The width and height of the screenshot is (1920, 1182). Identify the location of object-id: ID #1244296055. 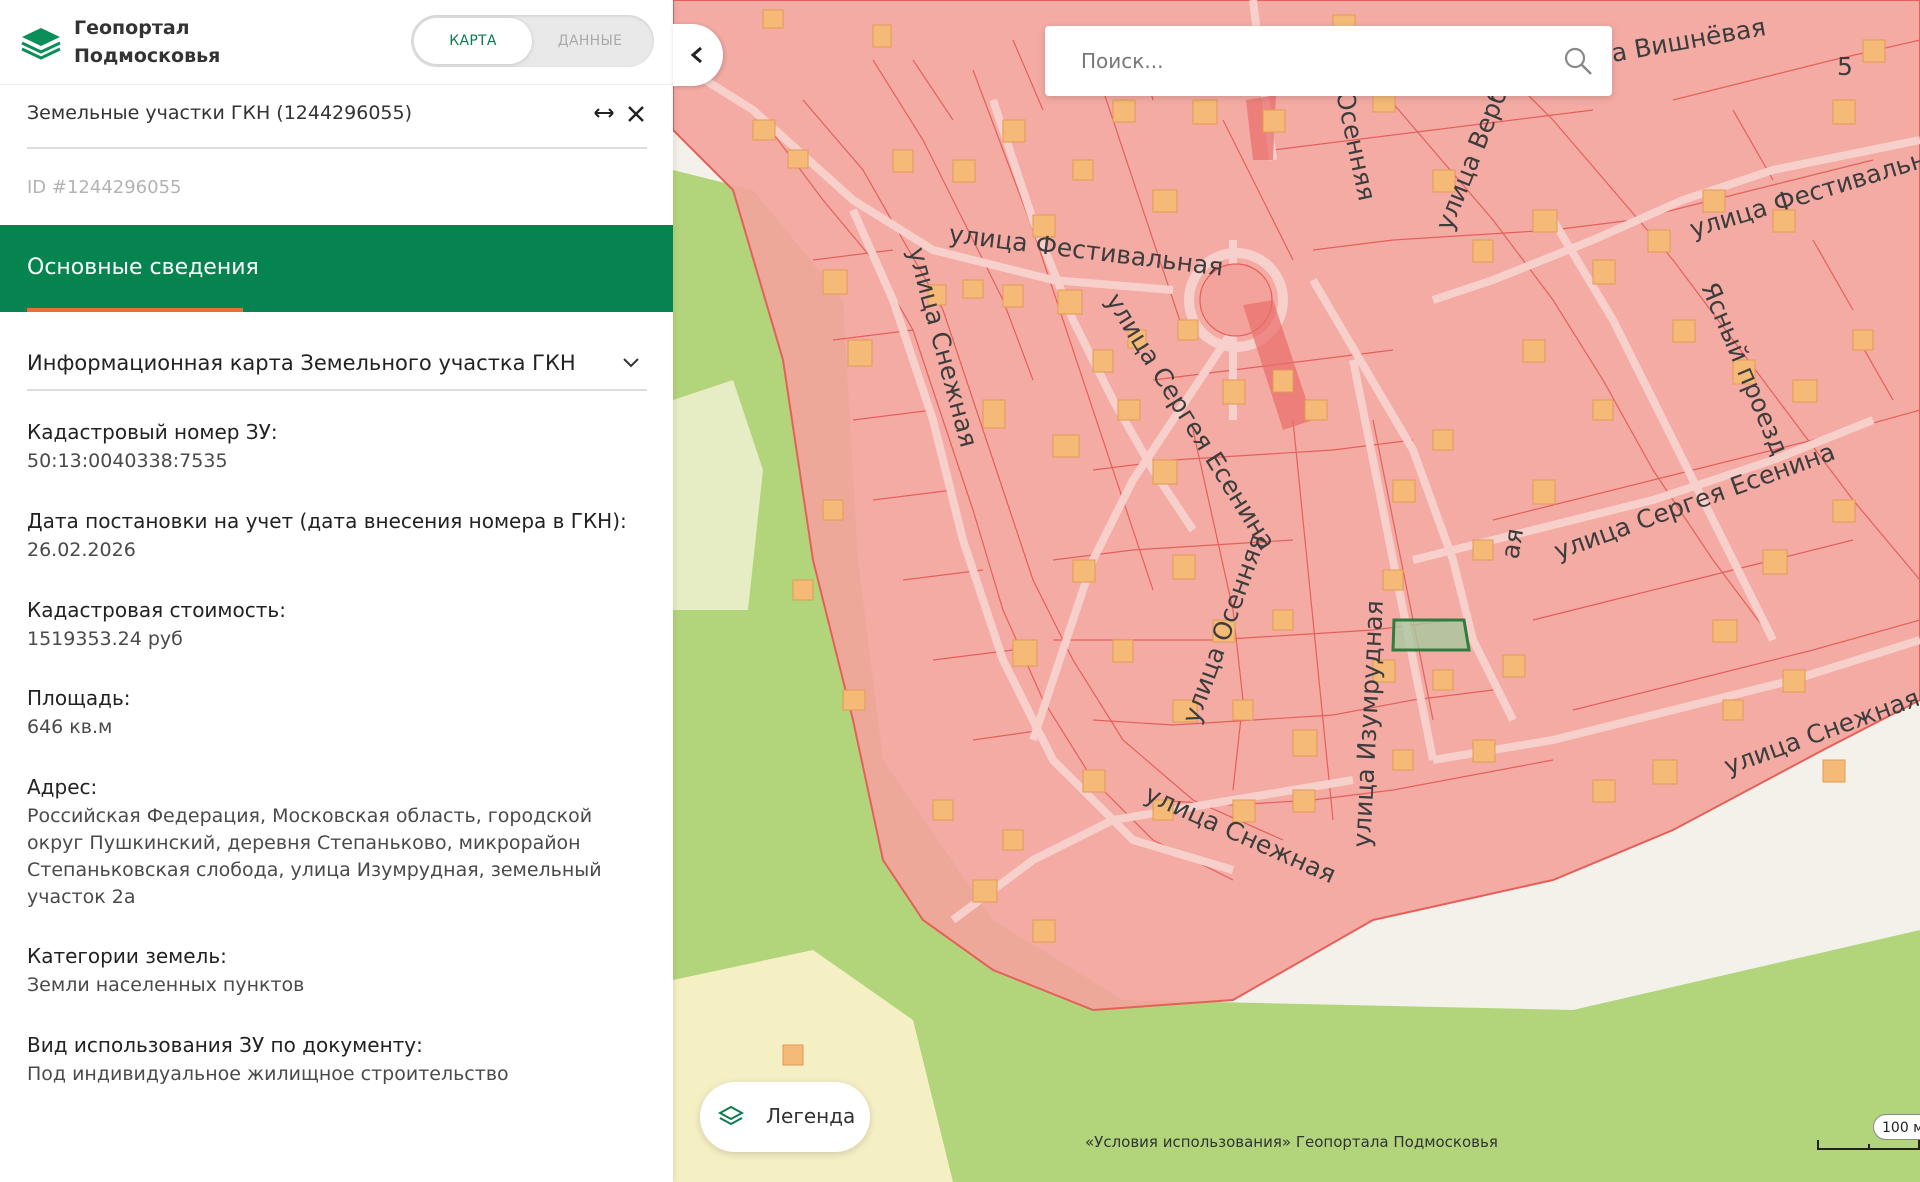
(104, 187).